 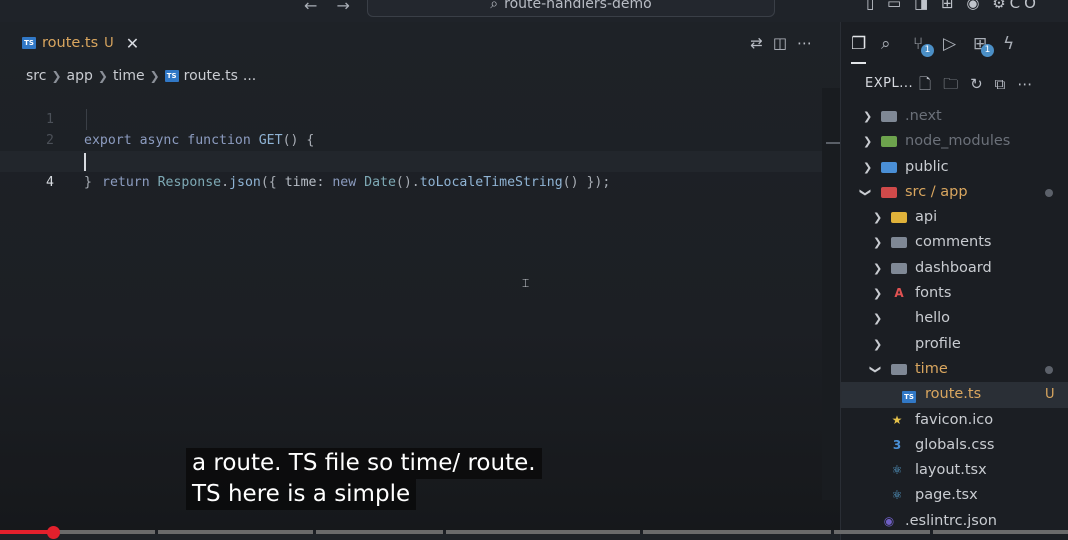 What do you see at coordinates (310, 7) in the screenshot?
I see `back-arrow-icon: ←` at bounding box center [310, 7].